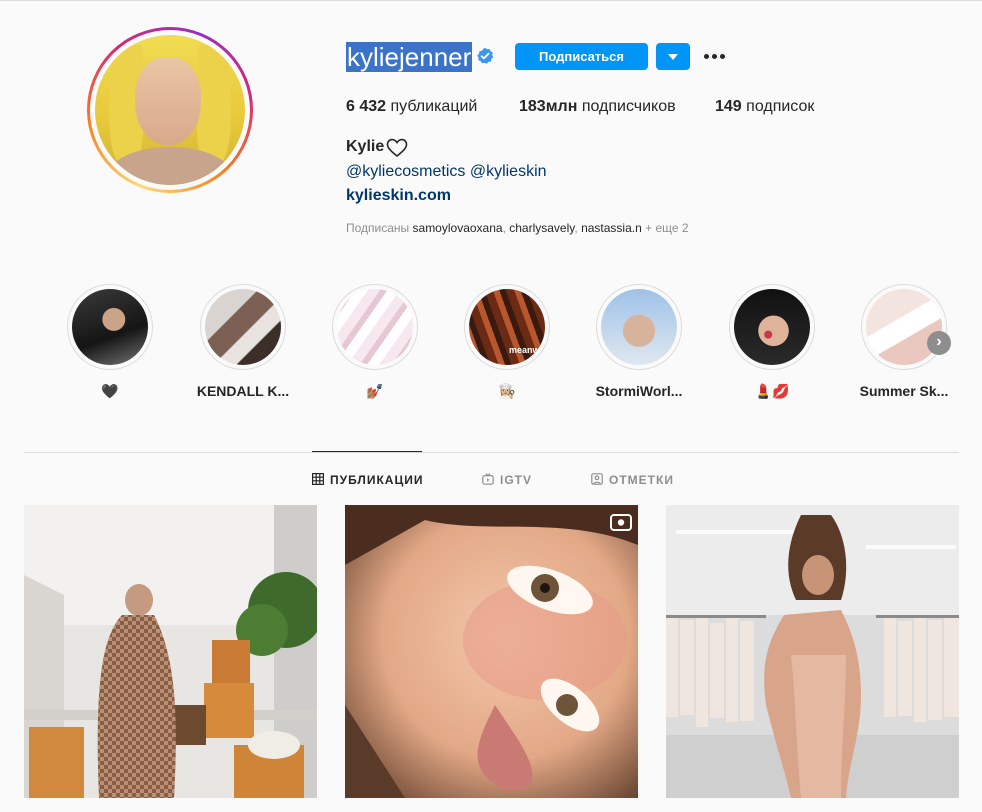  I want to click on profile-website-link: kylieskin.com, so click(398, 196).